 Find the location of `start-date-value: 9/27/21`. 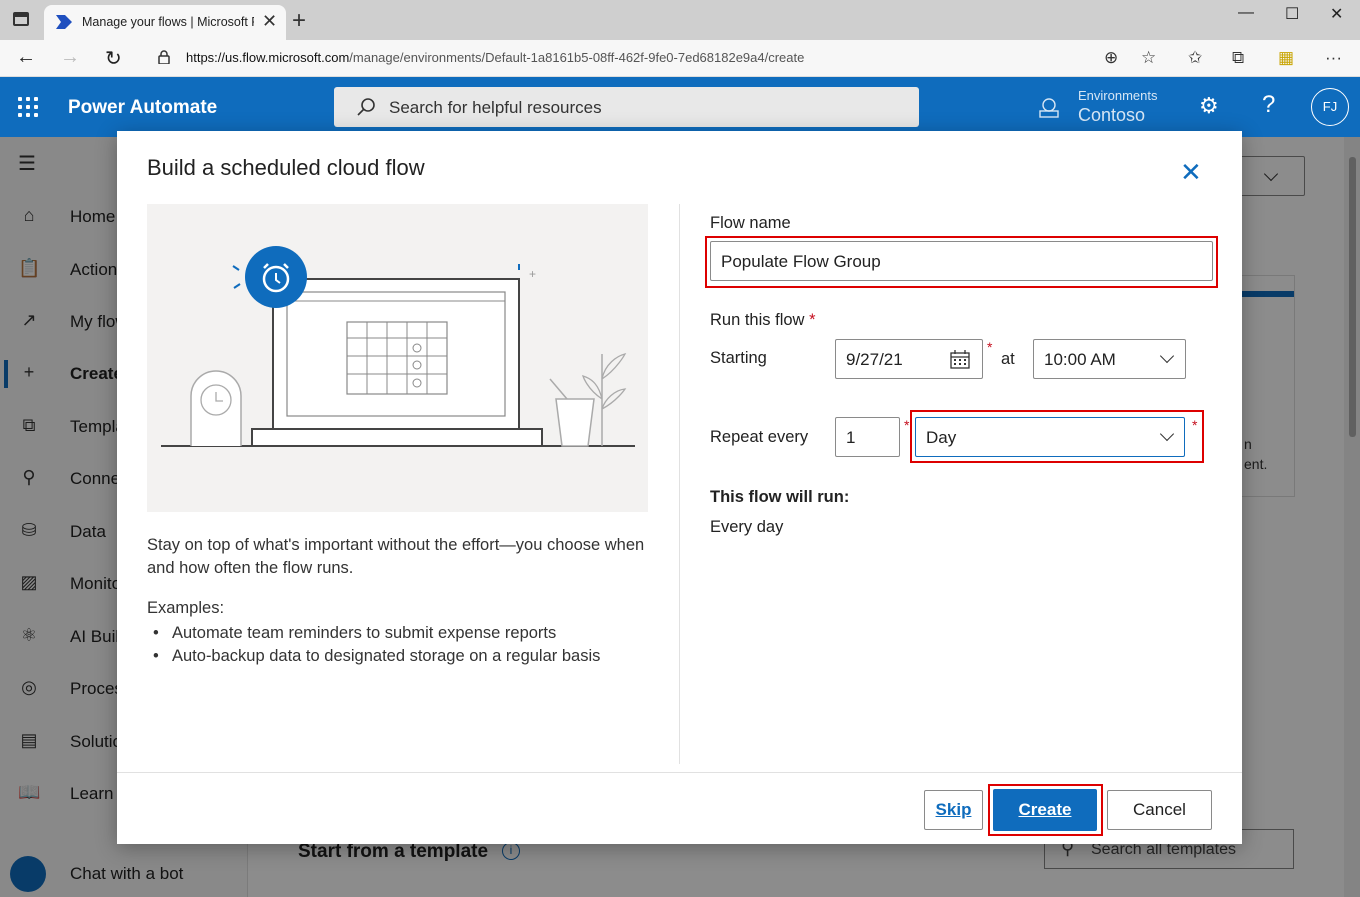

start-date-value: 9/27/21 is located at coordinates (874, 359).